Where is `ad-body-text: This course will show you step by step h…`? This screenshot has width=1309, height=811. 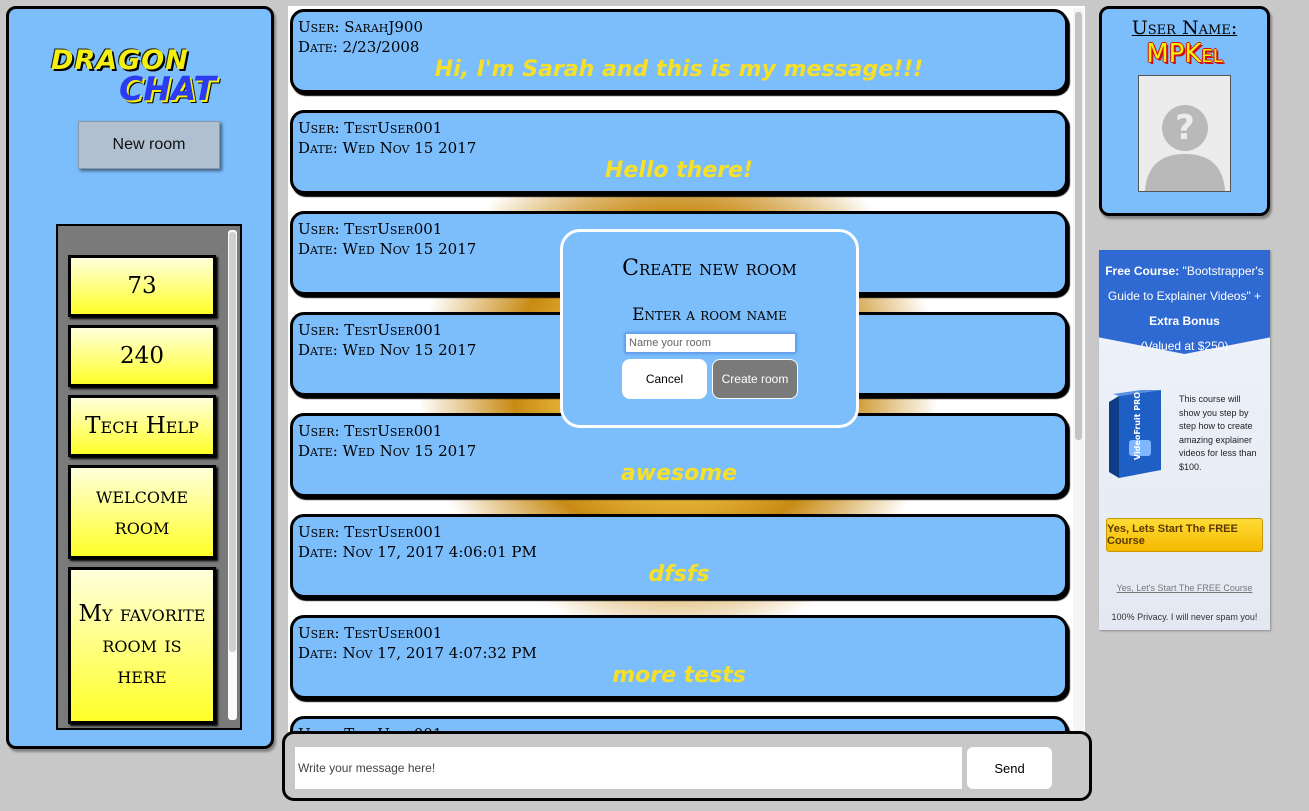 ad-body-text: This course will show you step by step h… is located at coordinates (1218, 433).